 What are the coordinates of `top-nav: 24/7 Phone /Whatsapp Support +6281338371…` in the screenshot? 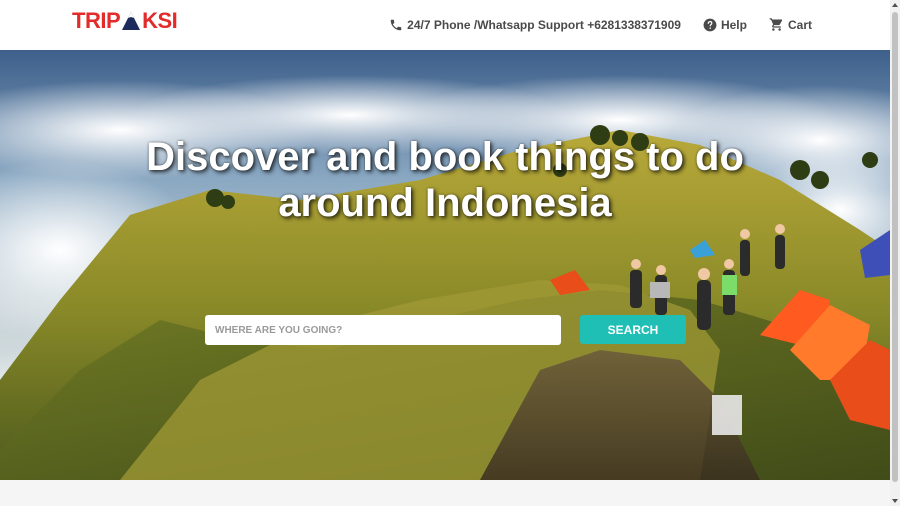 It's located at (600, 24).